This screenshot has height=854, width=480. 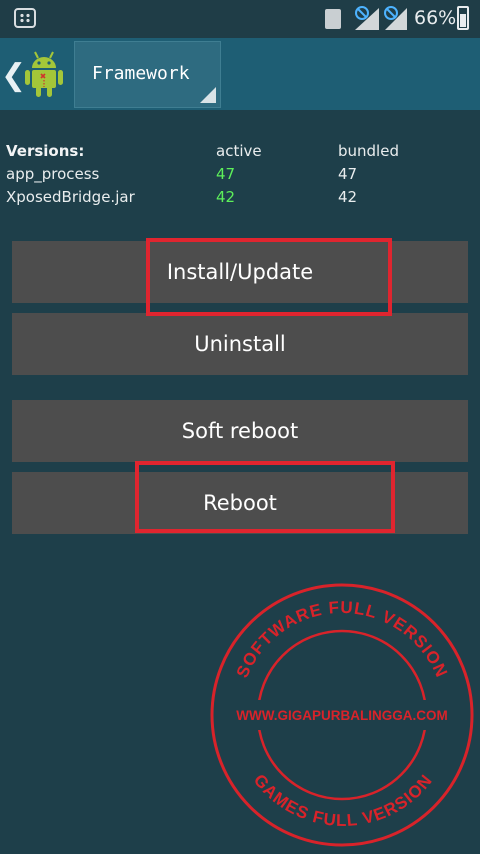 I want to click on versions-header-row: Versions: active bundled, so click(x=241, y=153).